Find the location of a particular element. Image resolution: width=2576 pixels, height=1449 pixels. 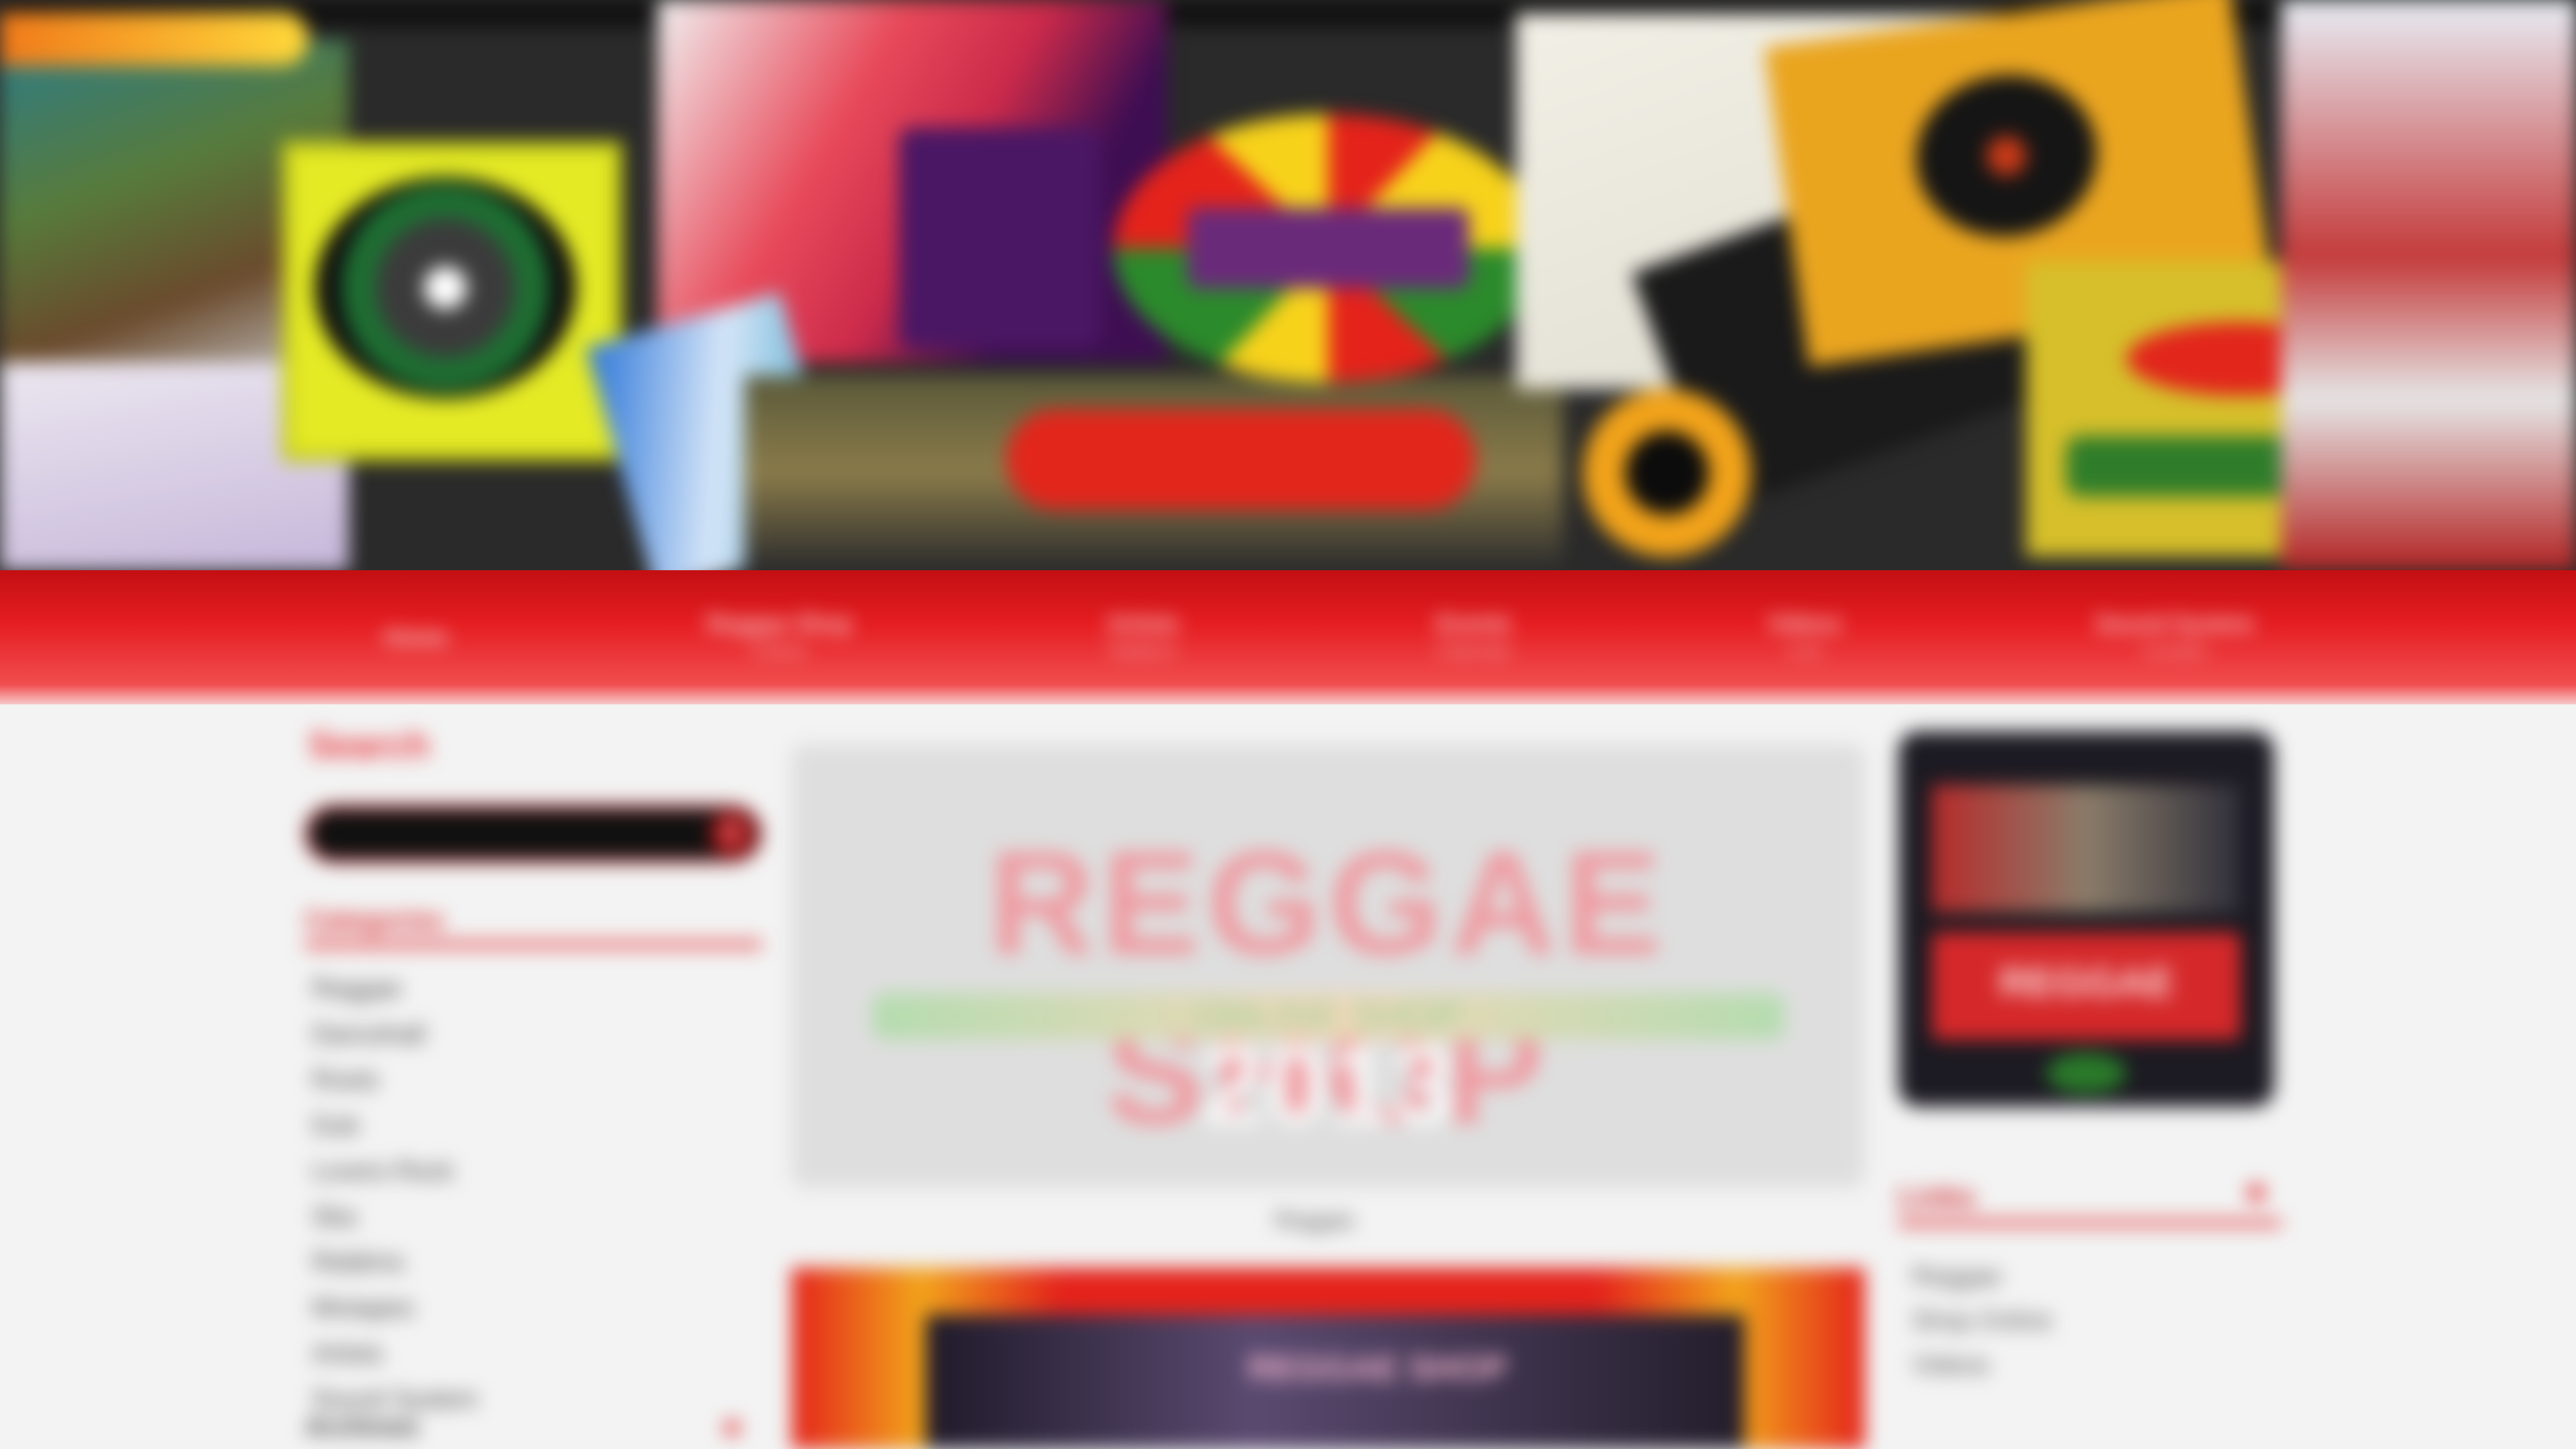

category-link: Riddims is located at coordinates (395, 1262).